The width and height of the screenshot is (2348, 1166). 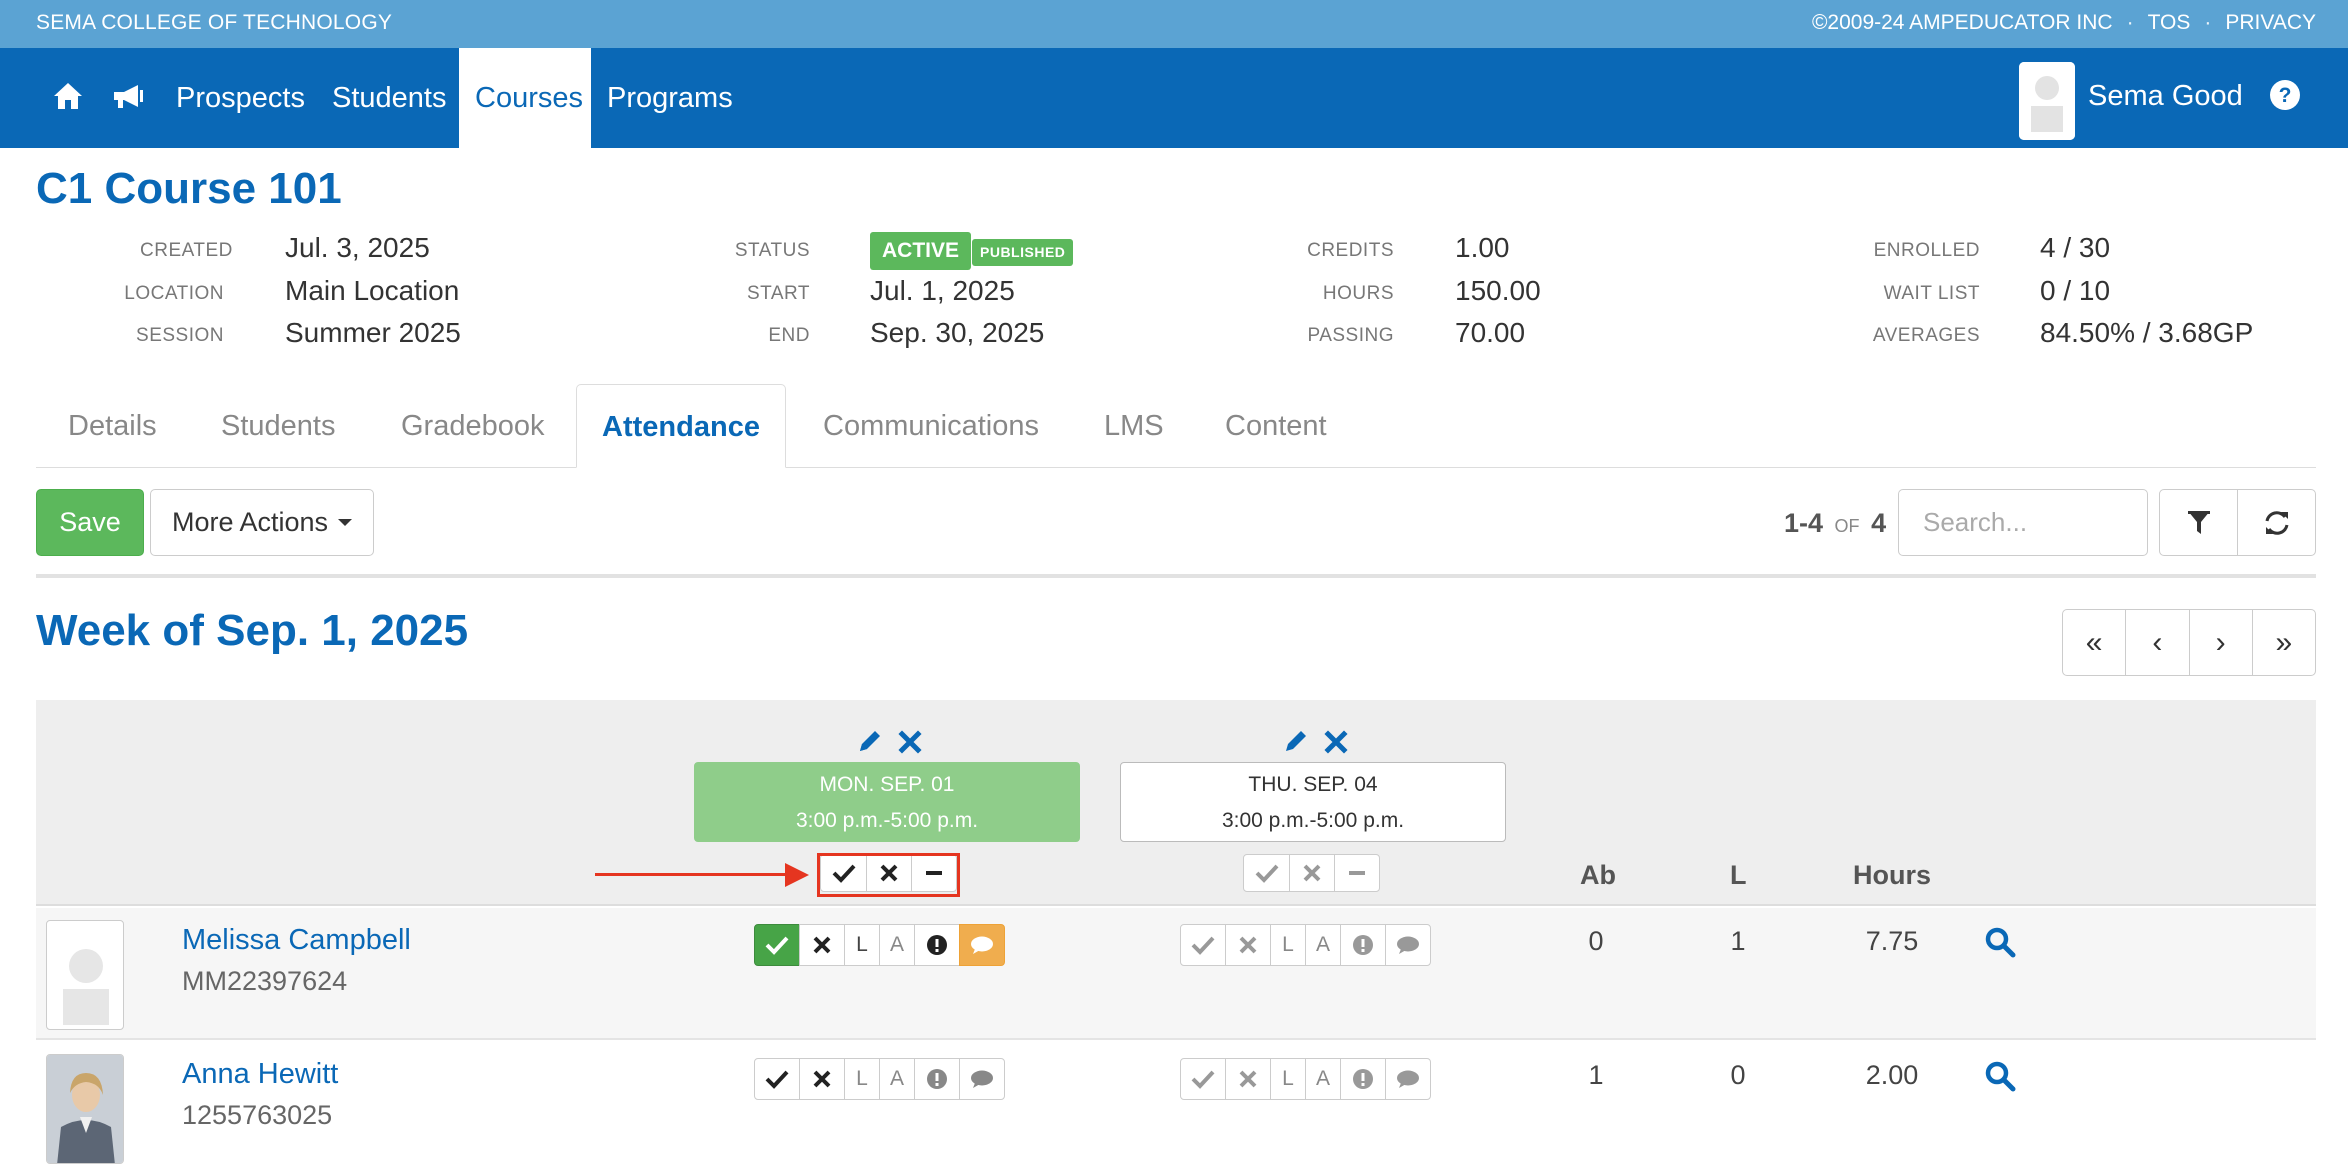 I want to click on save-button: Save, so click(x=90, y=522).